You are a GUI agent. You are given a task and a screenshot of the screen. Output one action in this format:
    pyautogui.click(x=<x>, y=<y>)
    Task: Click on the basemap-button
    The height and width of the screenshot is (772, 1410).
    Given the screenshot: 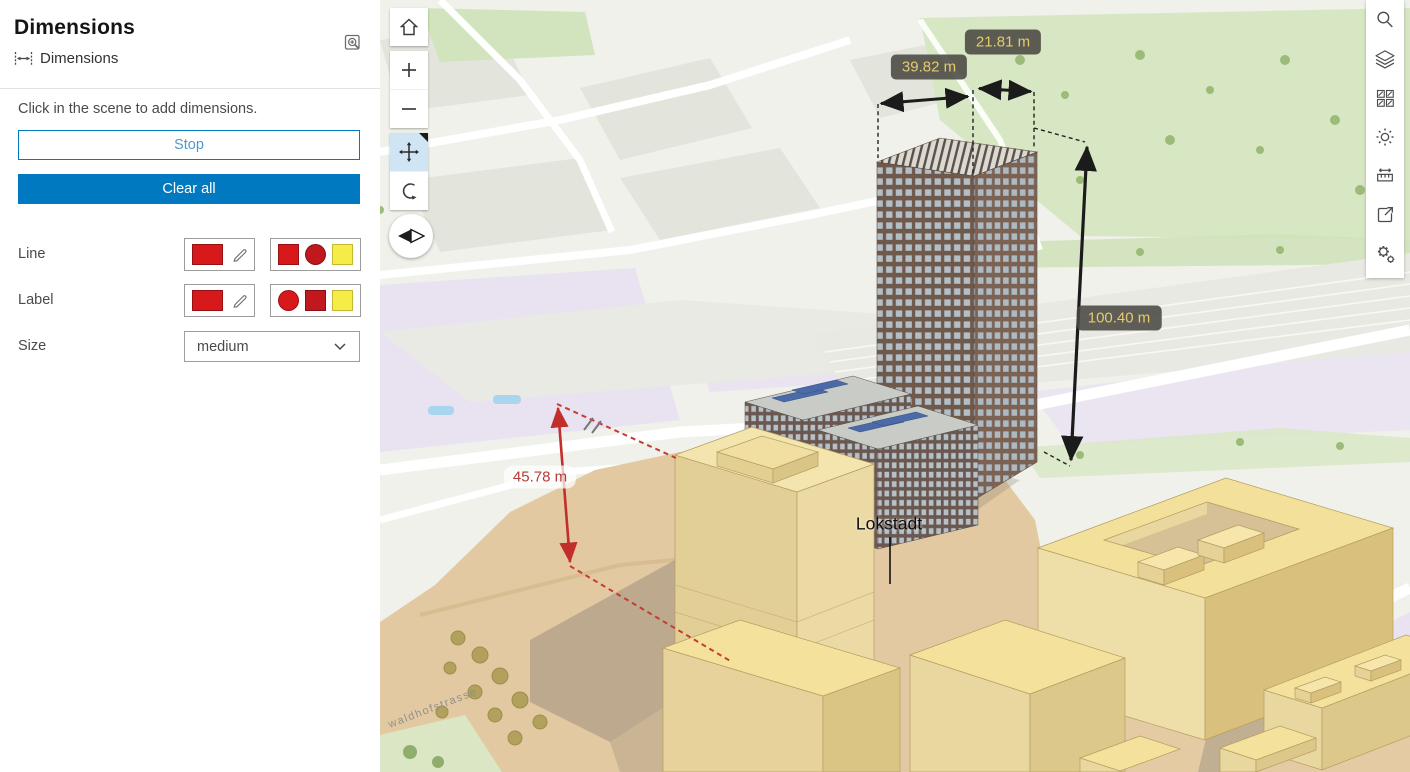 What is the action you would take?
    pyautogui.click(x=1385, y=97)
    